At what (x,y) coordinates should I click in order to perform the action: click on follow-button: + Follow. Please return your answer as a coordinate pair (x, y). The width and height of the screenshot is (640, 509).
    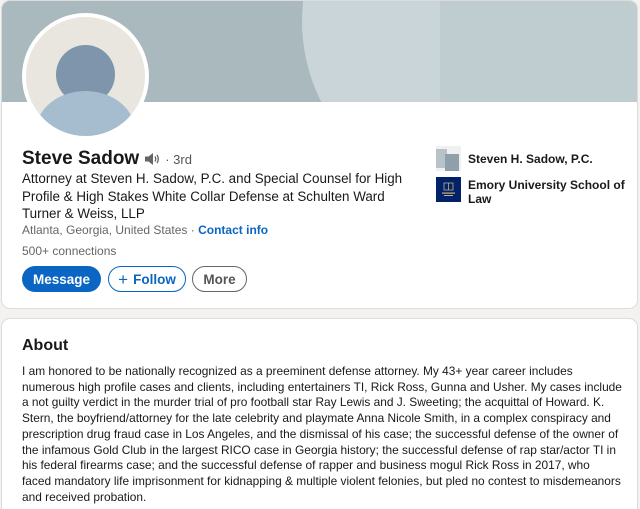
    Looking at the image, I should click on (147, 279).